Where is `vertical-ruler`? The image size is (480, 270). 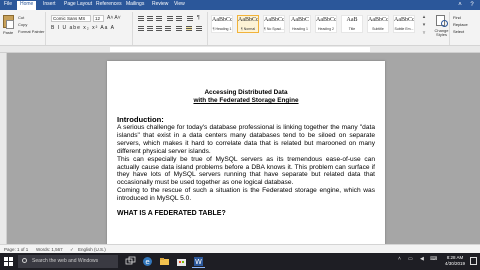 vertical-ruler is located at coordinates (3, 148).